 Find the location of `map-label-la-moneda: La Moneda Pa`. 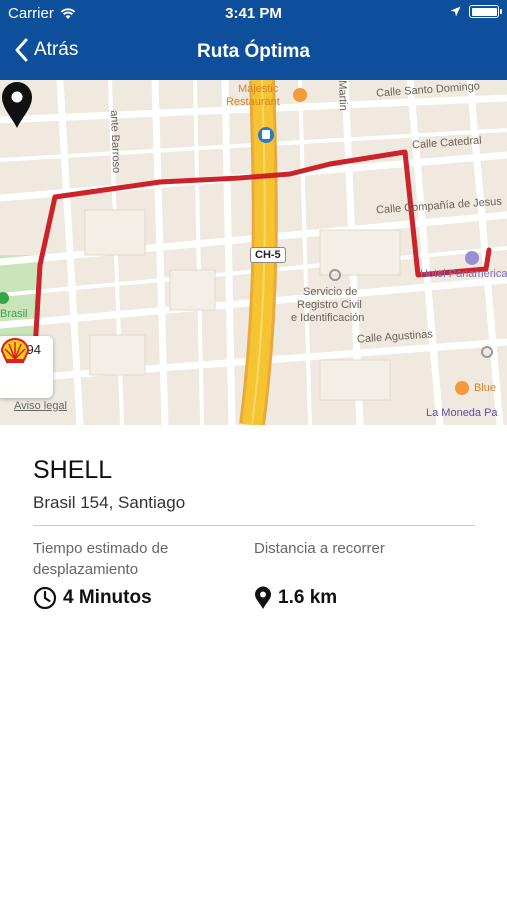

map-label-la-moneda: La Moneda Pa is located at coordinates (462, 413).